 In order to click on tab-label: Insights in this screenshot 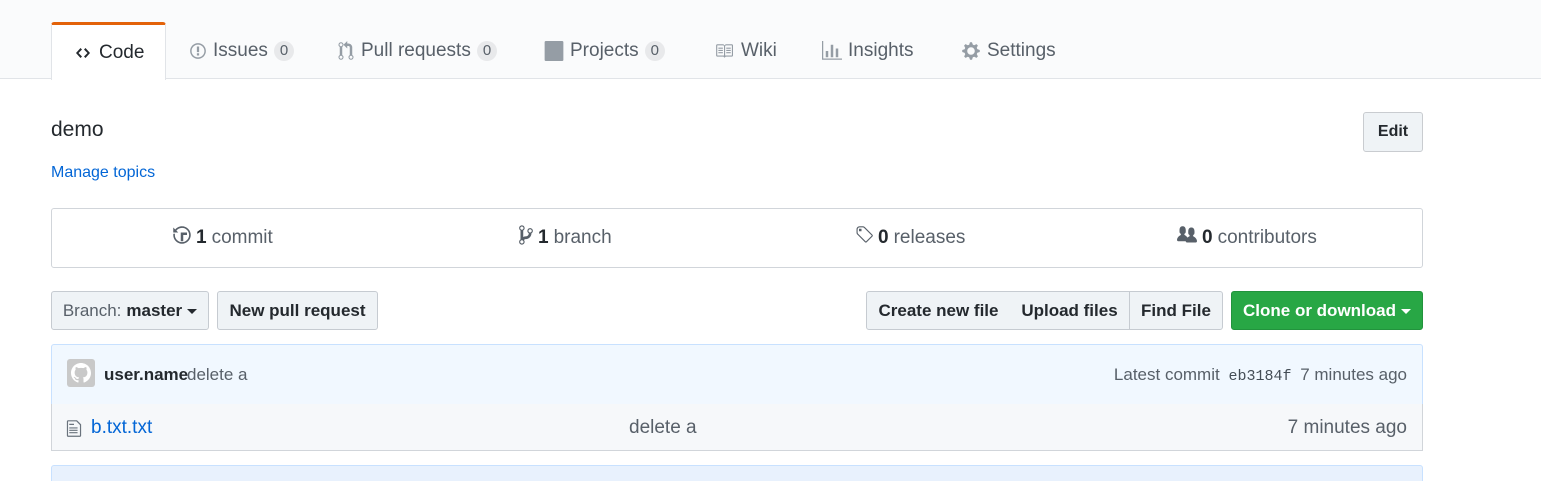, I will do `click(881, 50)`.